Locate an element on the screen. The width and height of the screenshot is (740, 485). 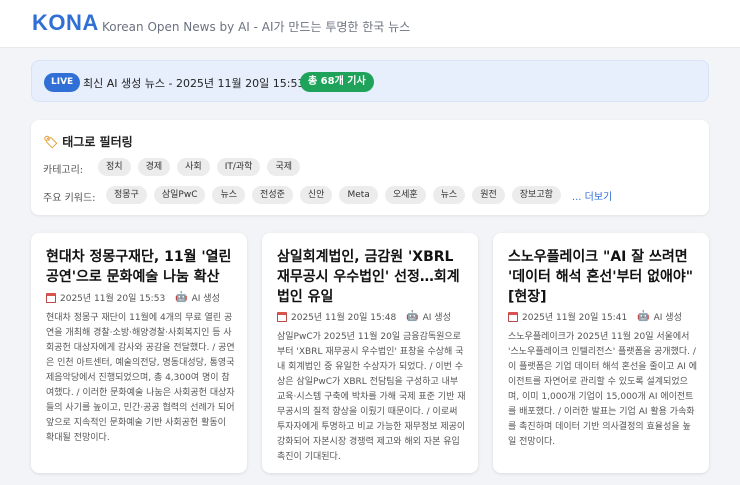
more-keywords-link: ... 더보기 is located at coordinates (592, 195).